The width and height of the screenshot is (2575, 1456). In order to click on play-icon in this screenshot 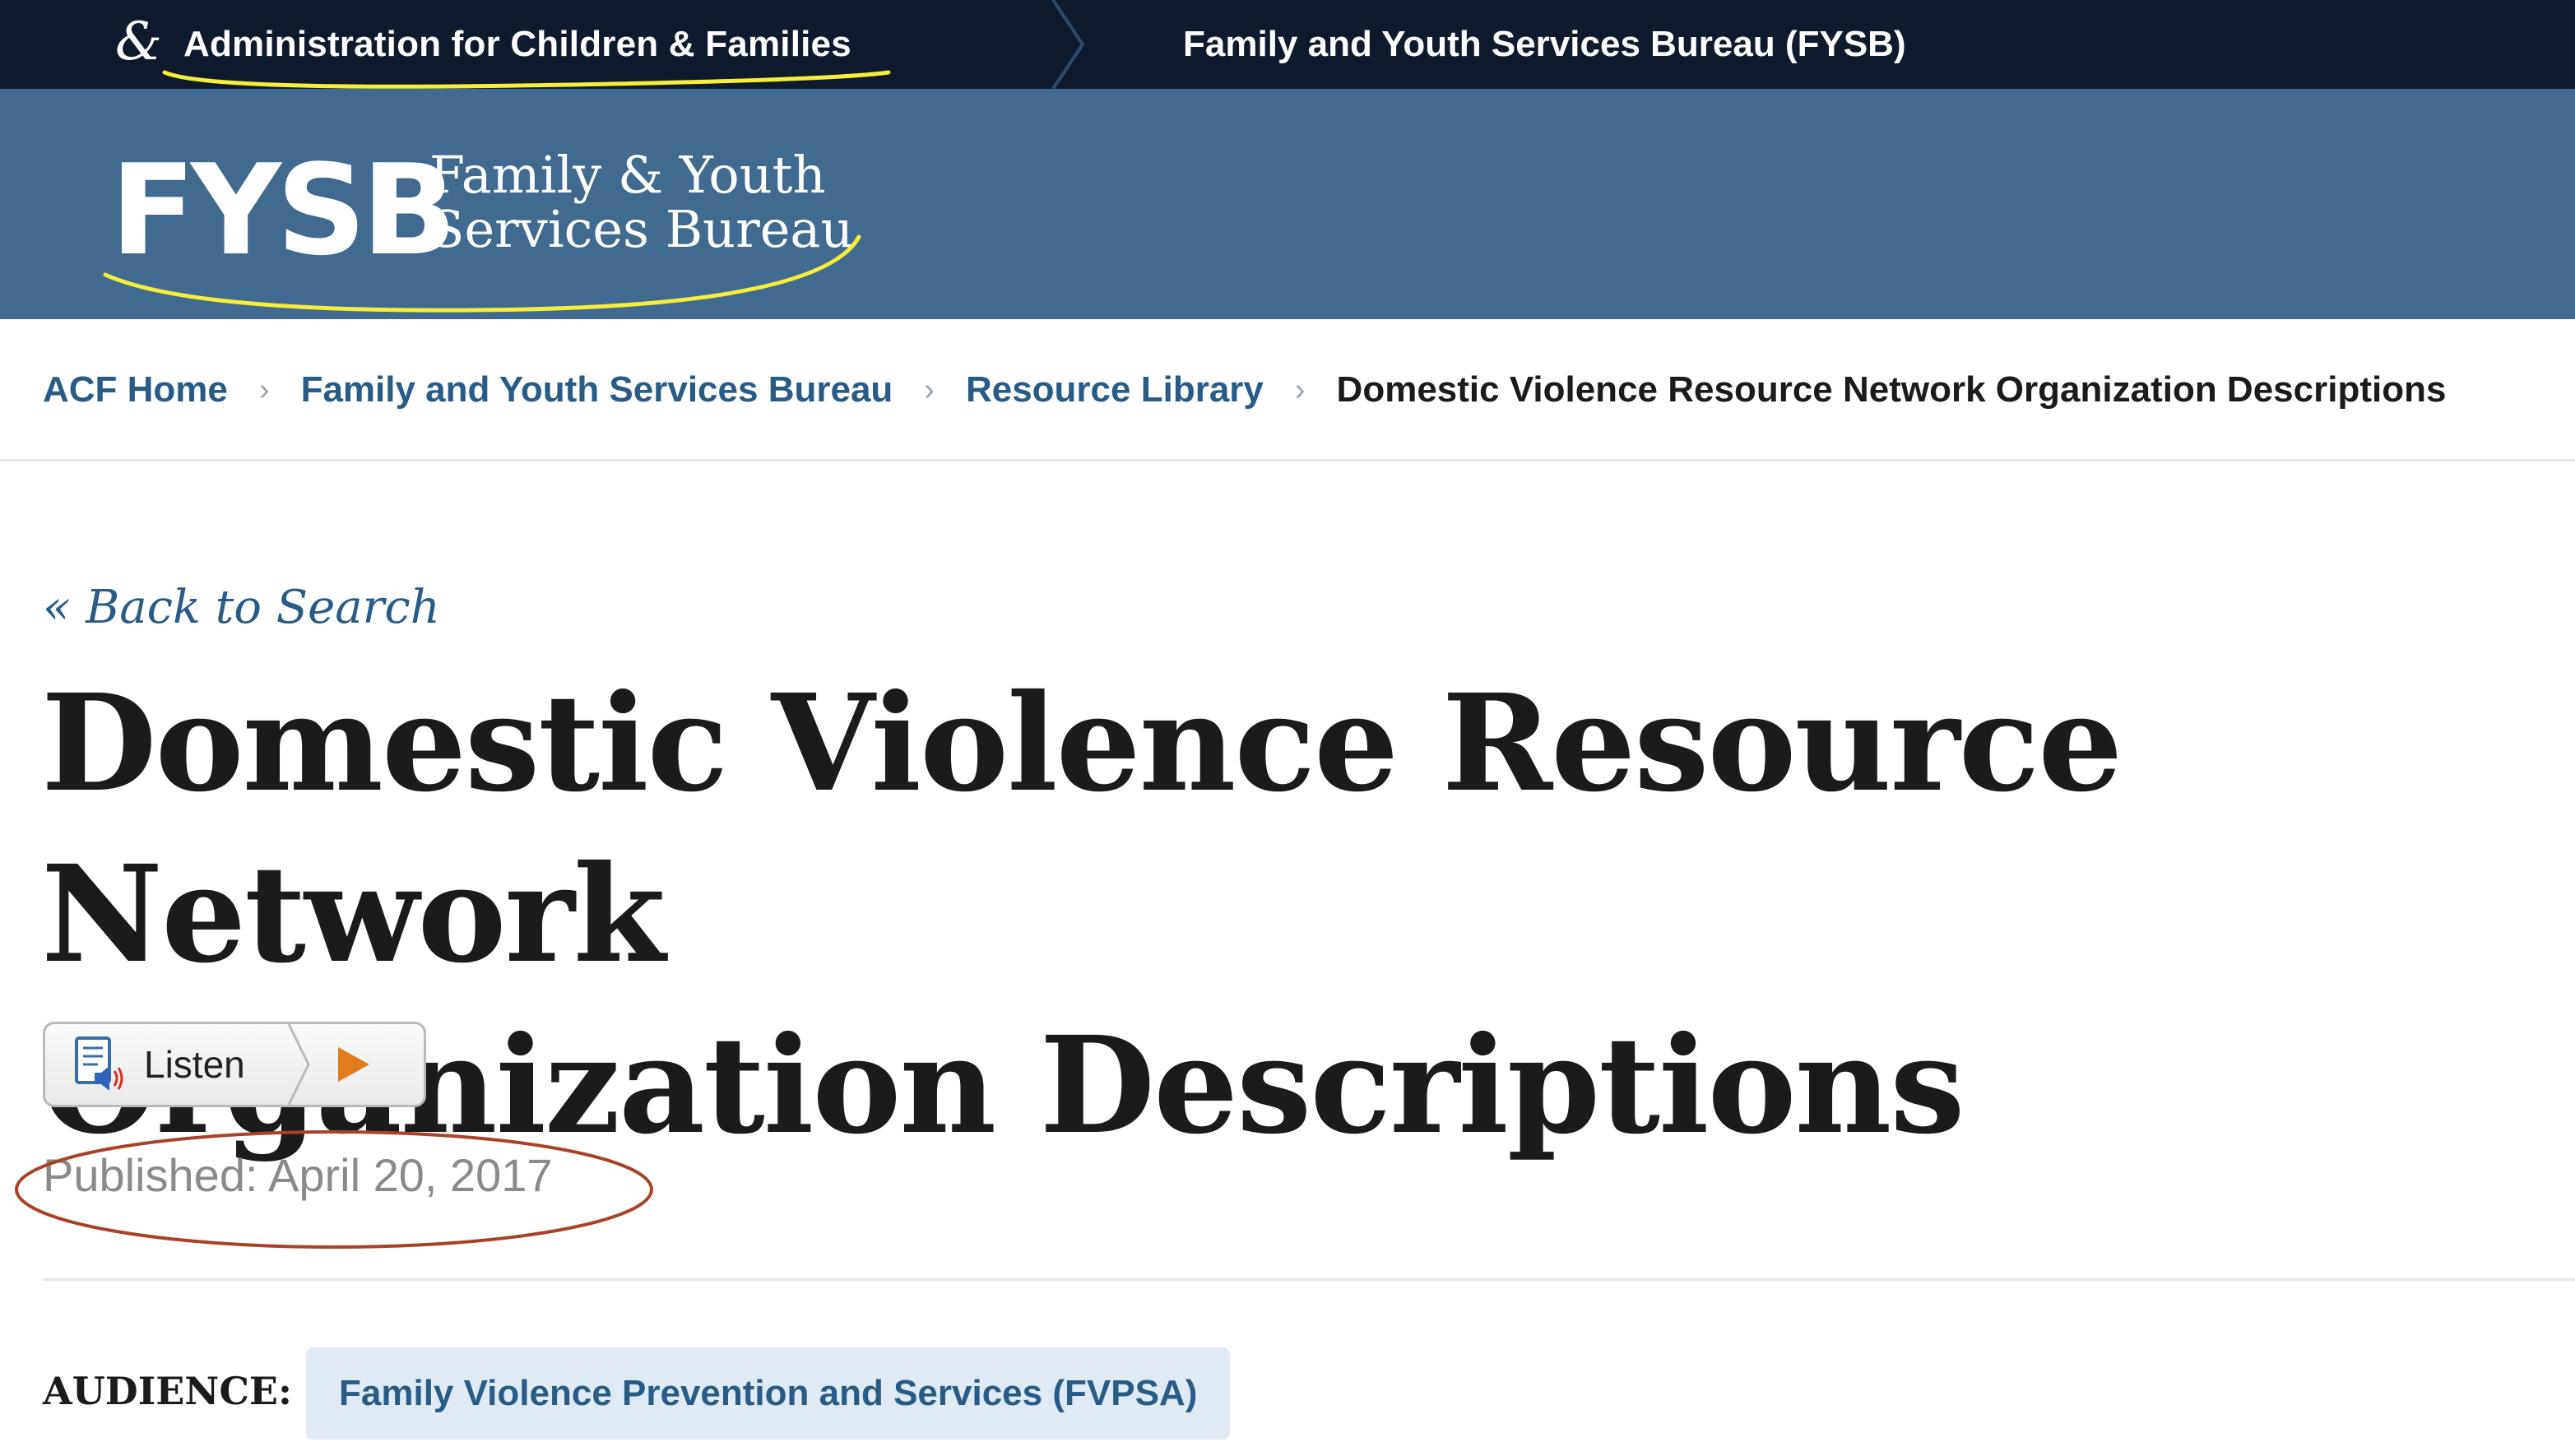, I will do `click(354, 1064)`.